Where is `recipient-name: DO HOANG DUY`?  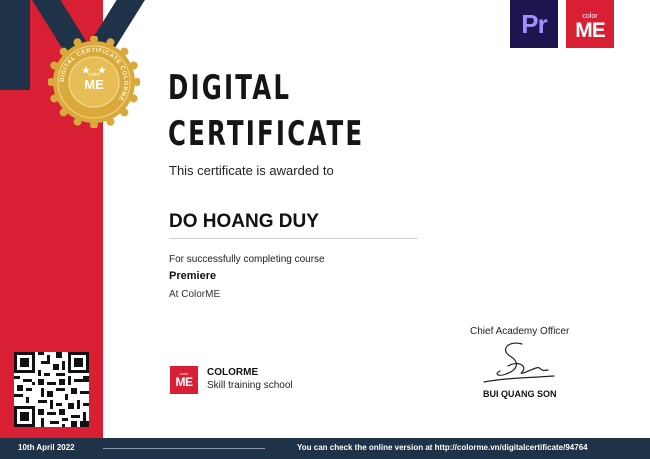
recipient-name: DO HOANG DUY is located at coordinates (244, 221).